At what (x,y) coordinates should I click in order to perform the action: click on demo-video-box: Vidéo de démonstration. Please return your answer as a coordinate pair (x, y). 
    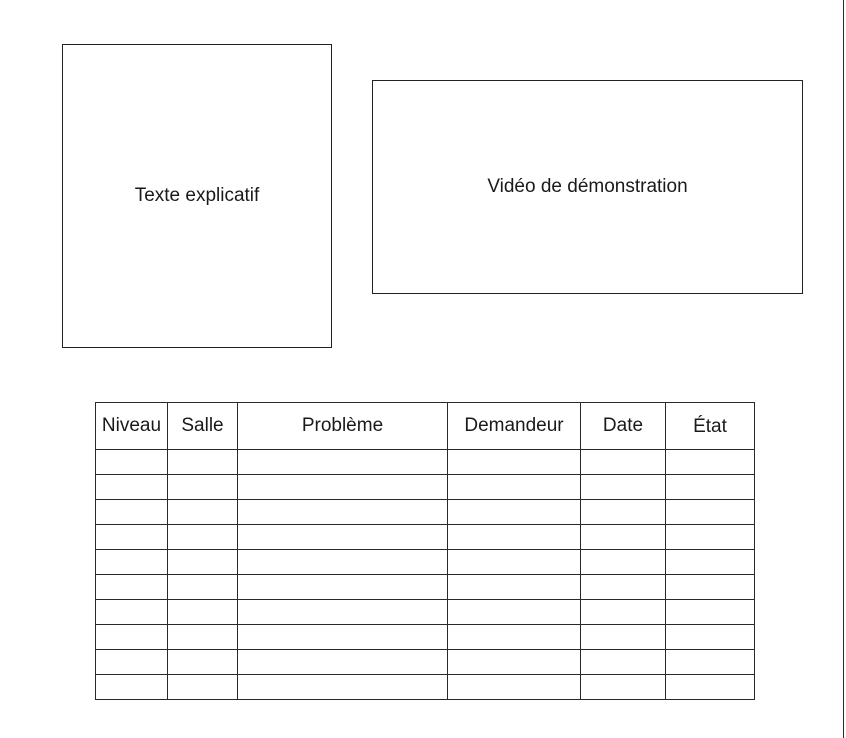
    Looking at the image, I should click on (587, 187).